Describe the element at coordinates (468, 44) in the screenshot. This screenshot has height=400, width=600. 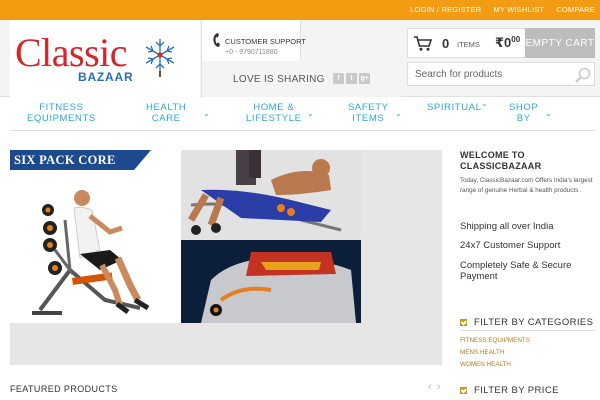
I see `cart-items-label: ITEMS` at that location.